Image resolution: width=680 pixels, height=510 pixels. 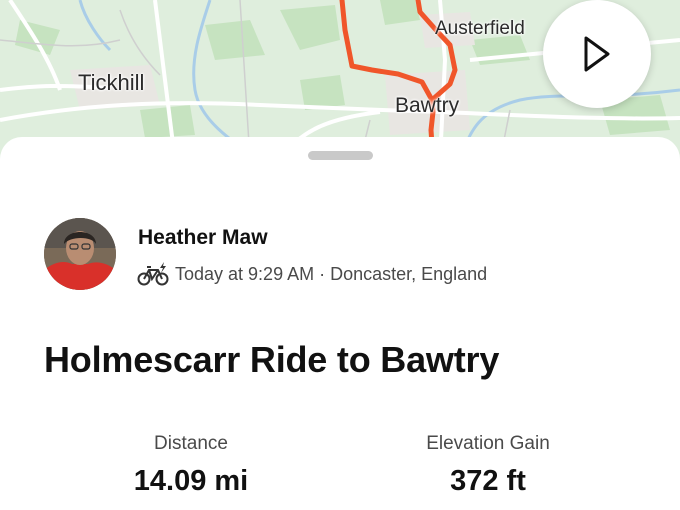 What do you see at coordinates (427, 105) in the screenshot?
I see `place-label-bawtry: Bawtry` at bounding box center [427, 105].